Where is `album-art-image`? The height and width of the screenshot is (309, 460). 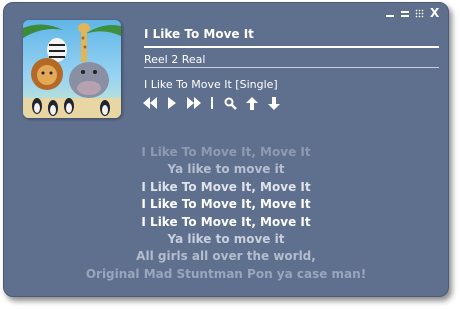 album-art-image is located at coordinates (72, 69).